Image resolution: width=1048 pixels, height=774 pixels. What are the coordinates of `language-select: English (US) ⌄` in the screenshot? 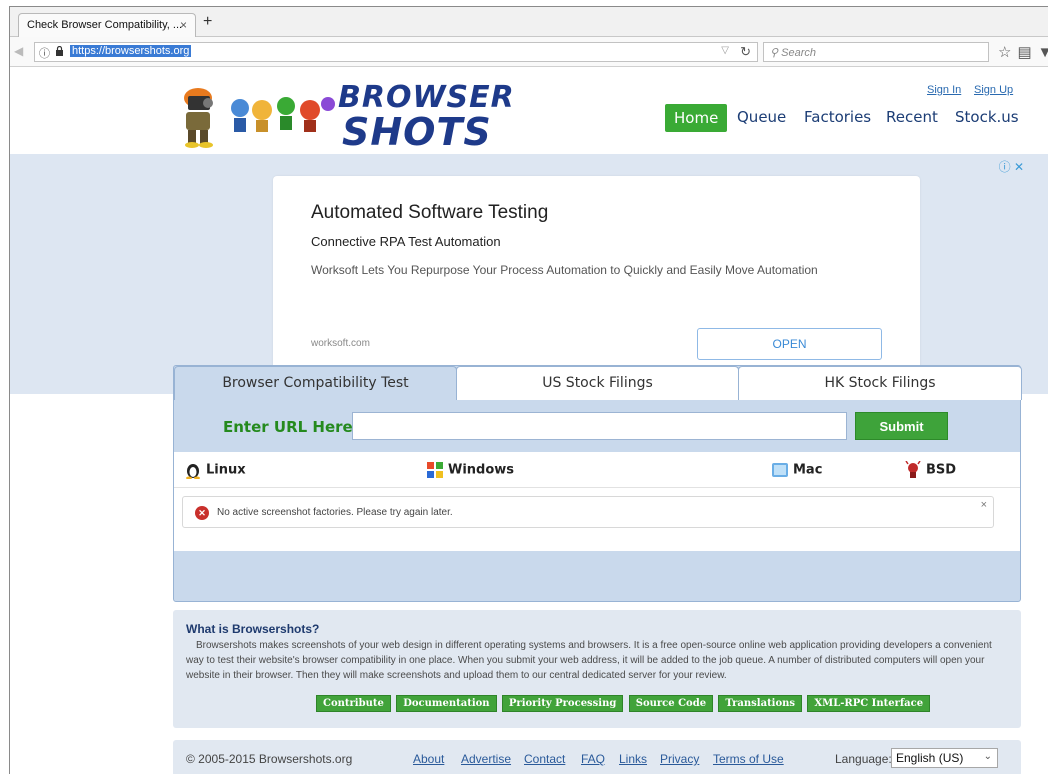 It's located at (944, 758).